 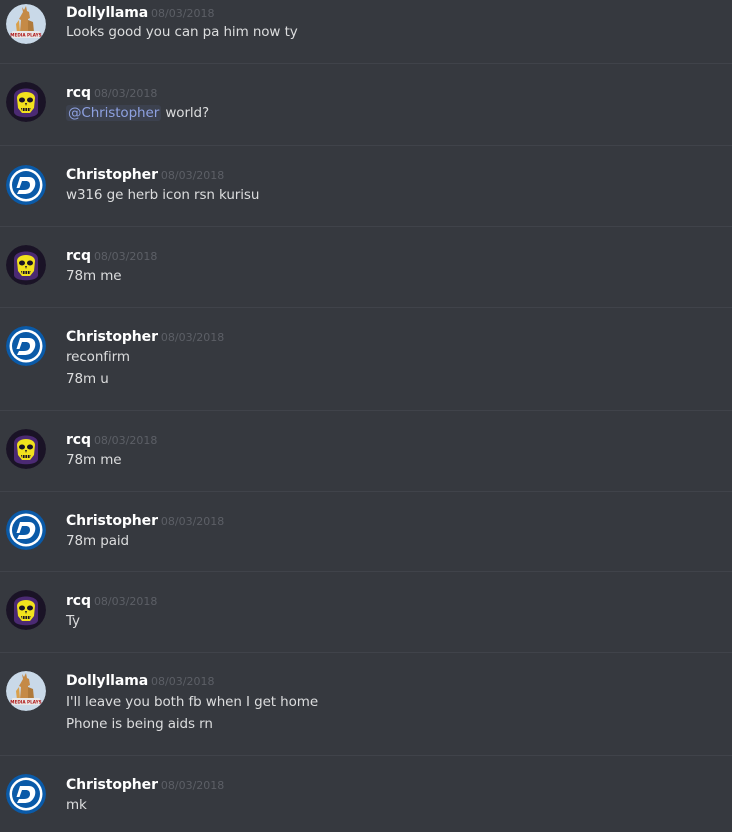 I want to click on message-text: @Christopher world?, so click(x=137, y=115).